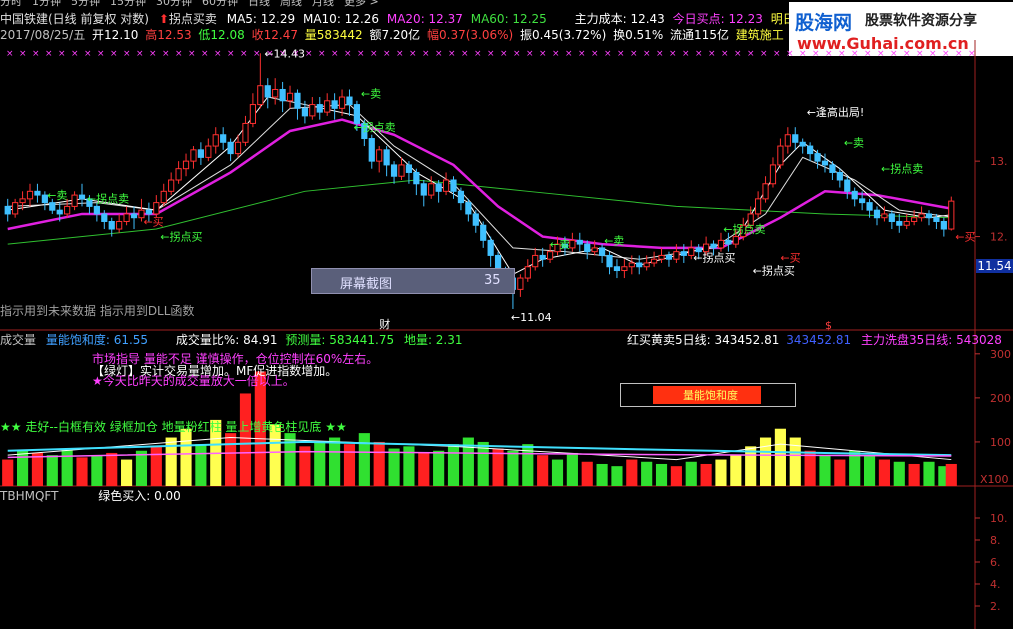  Describe the element at coordinates (384, 324) in the screenshot. I see `financial-marker: 财` at that location.